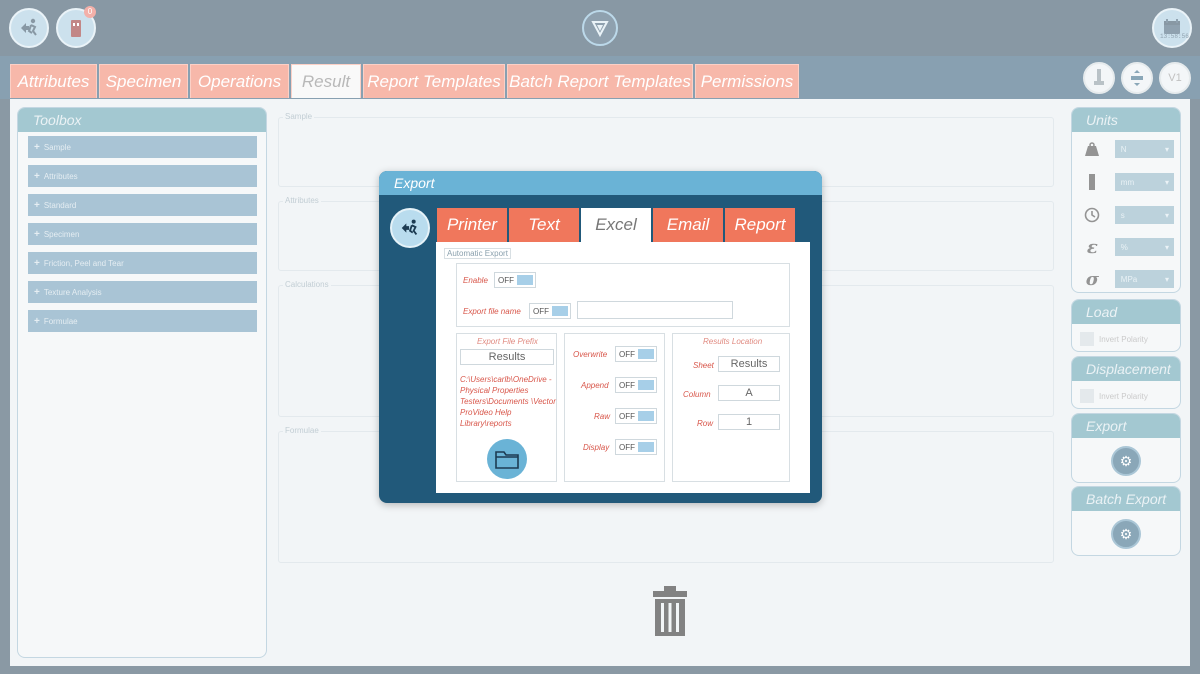  Describe the element at coordinates (616, 225) in the screenshot. I see `dialog-tab-excel: Excel` at that location.